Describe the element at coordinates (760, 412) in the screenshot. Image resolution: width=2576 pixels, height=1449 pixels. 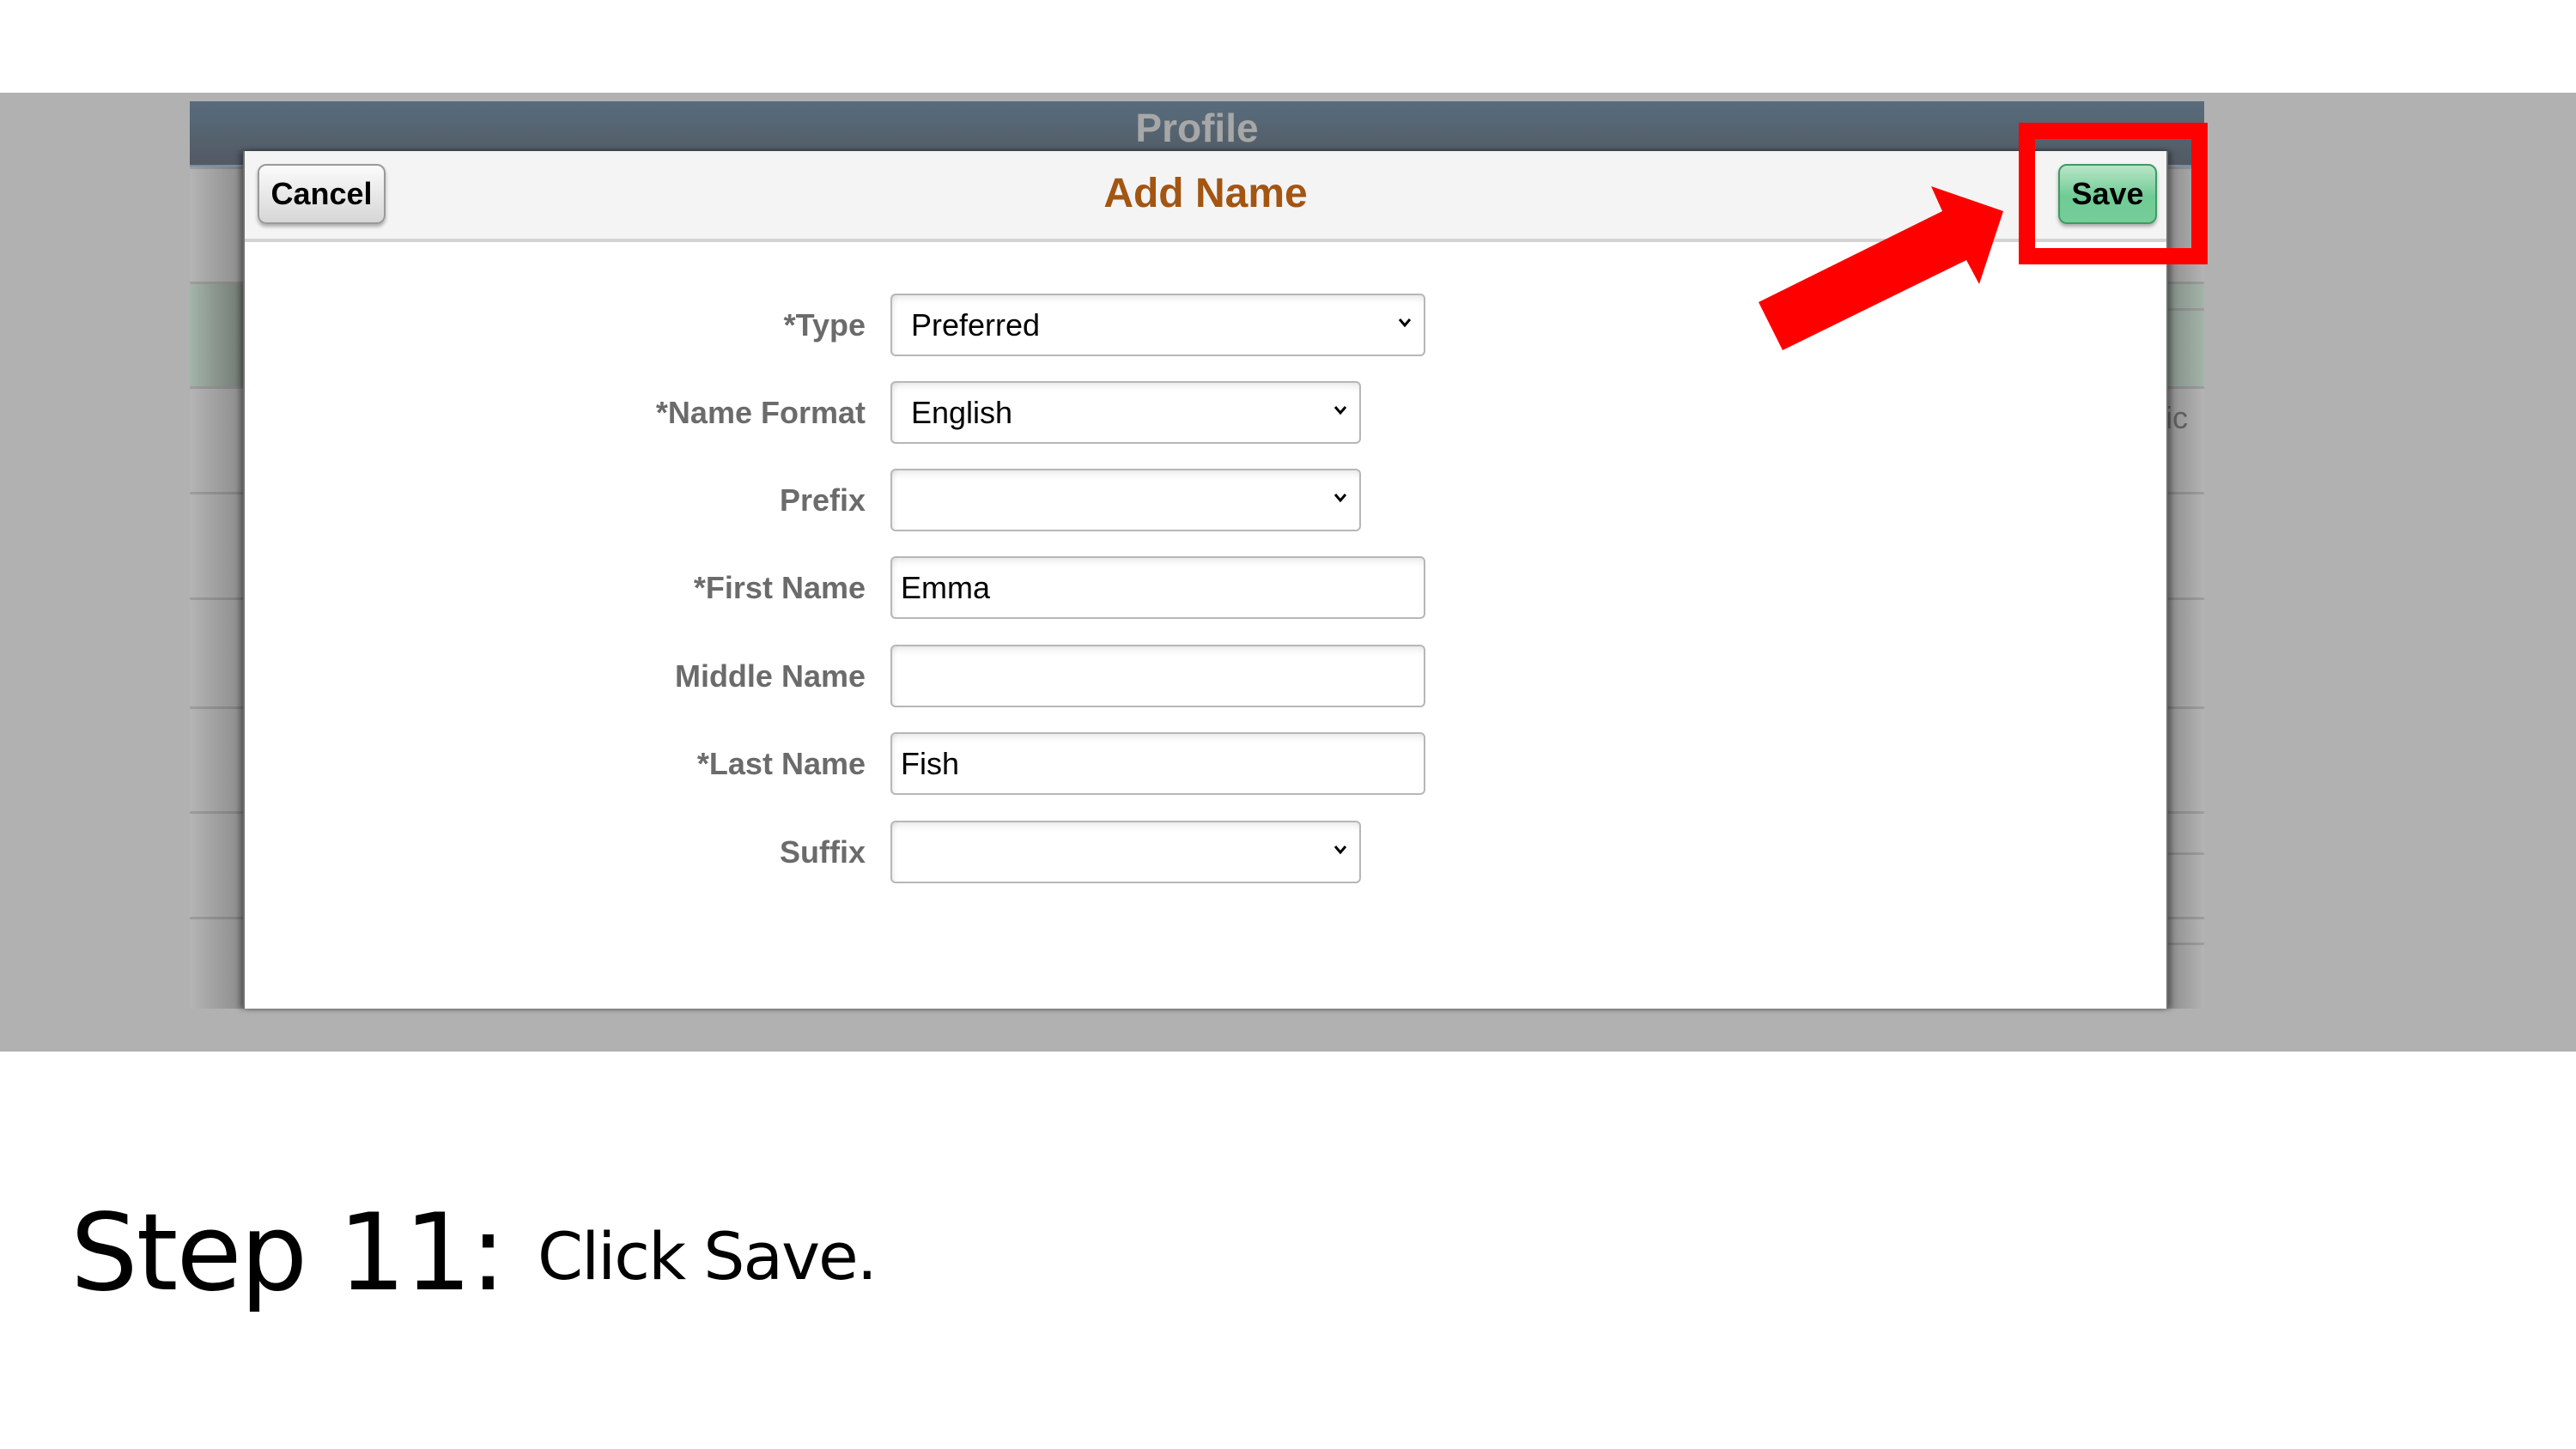
I see `name-format-label: *Name Format` at that location.